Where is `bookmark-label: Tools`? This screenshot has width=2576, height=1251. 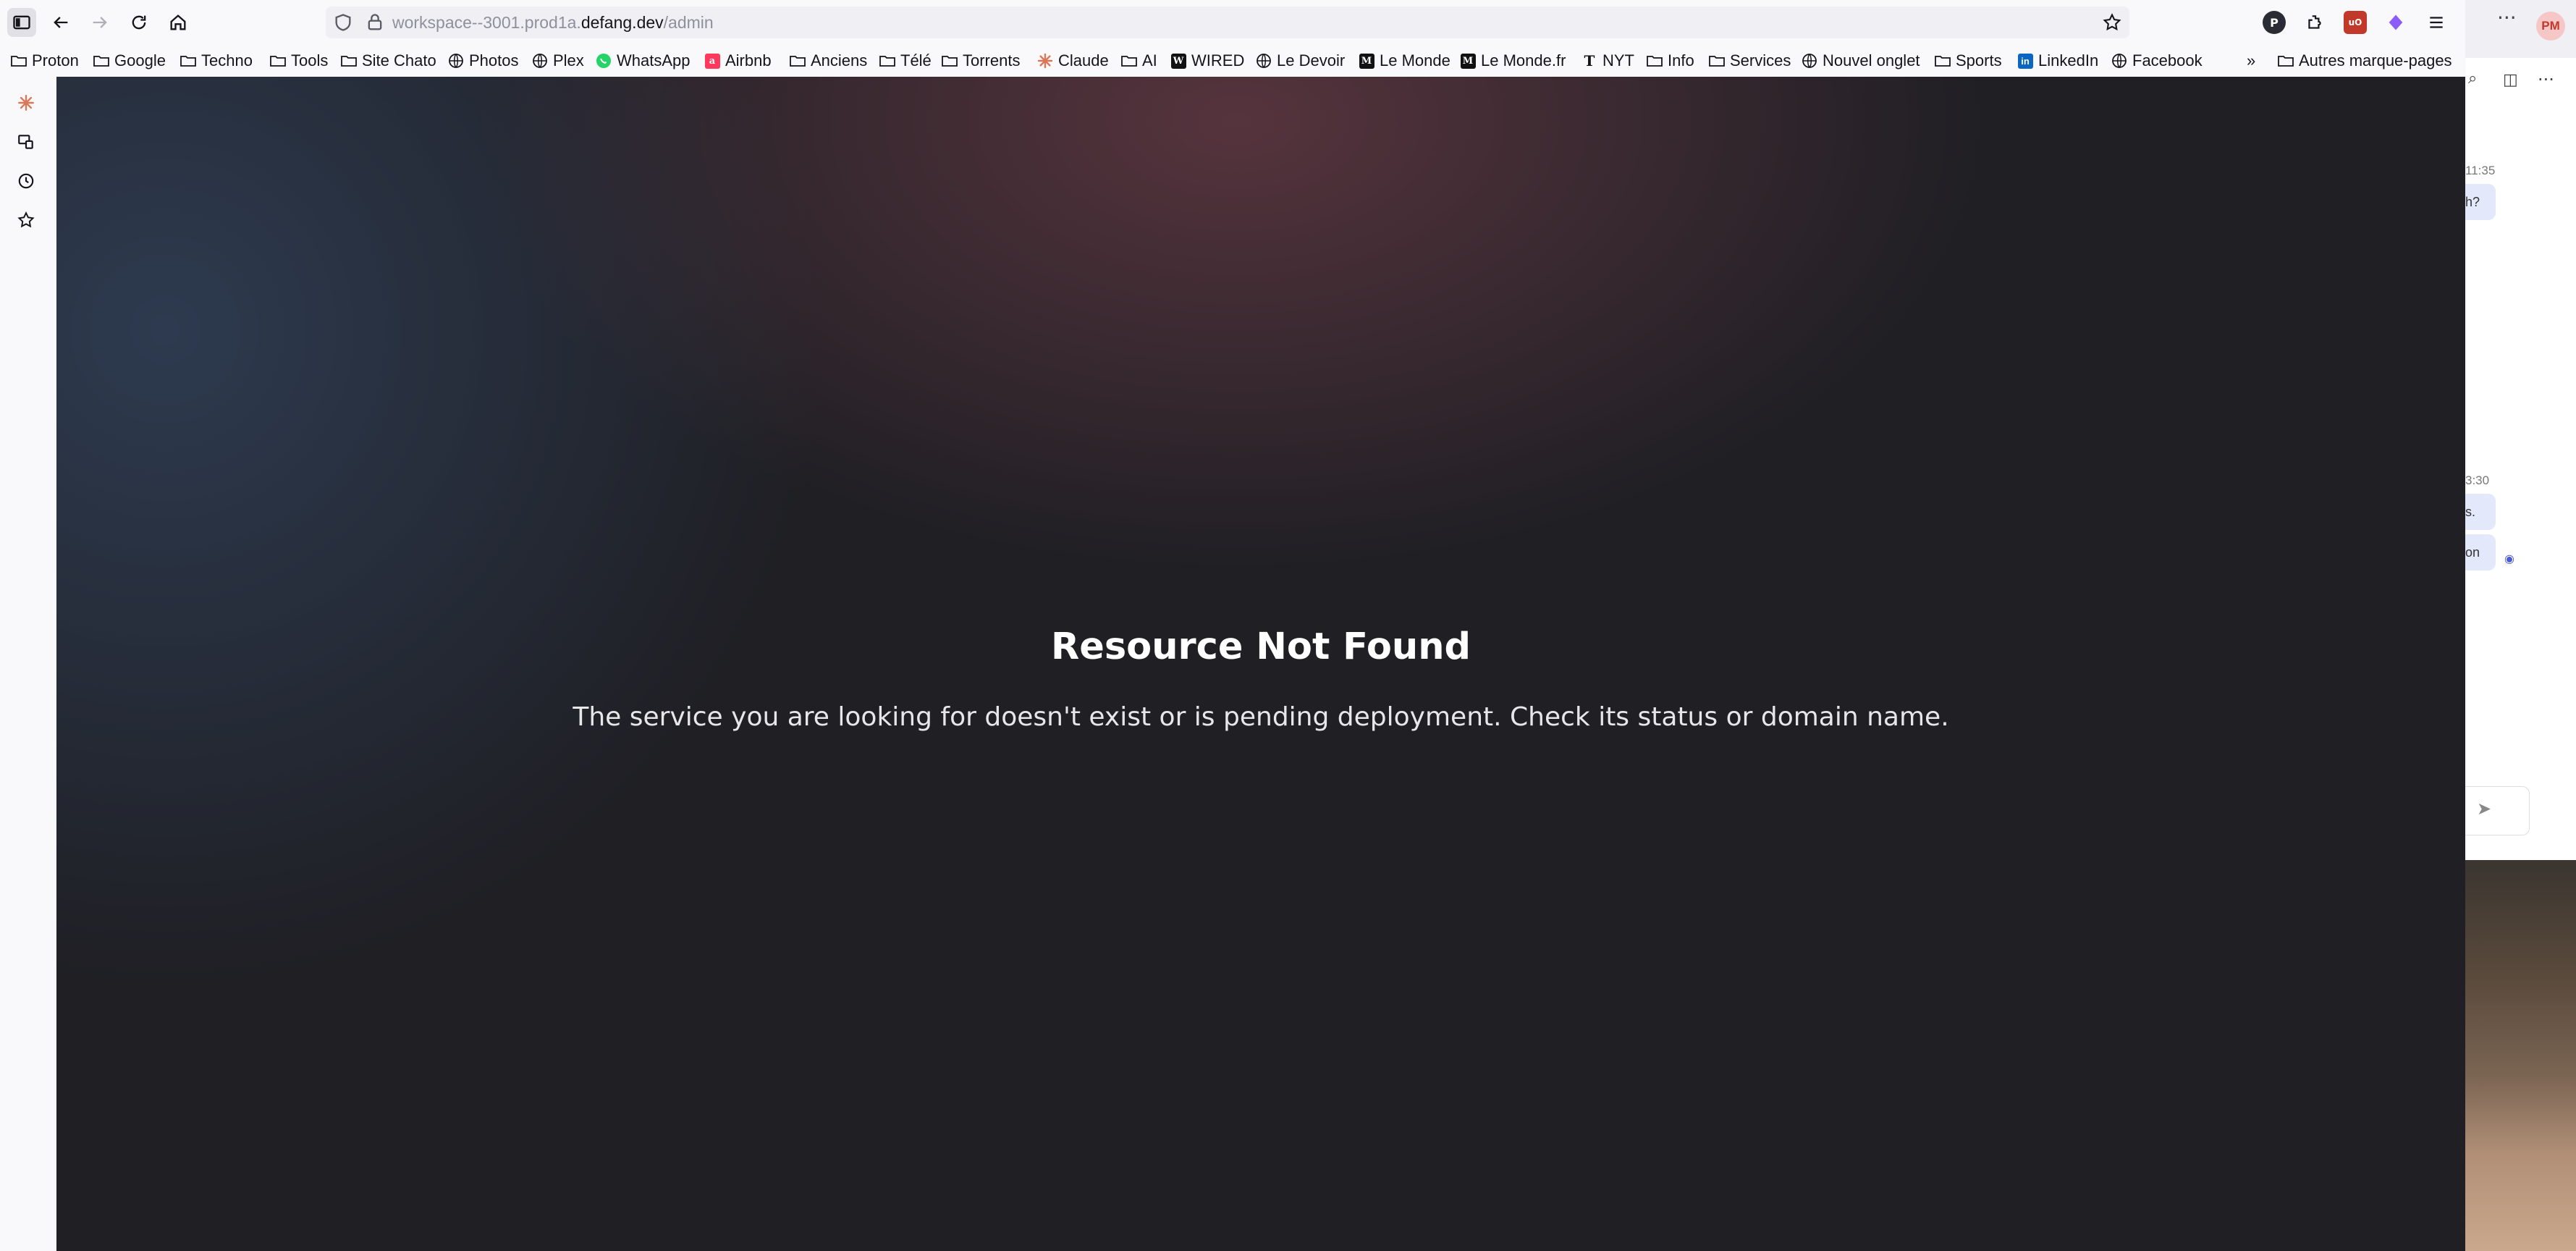
bookmark-label: Tools is located at coordinates (310, 61).